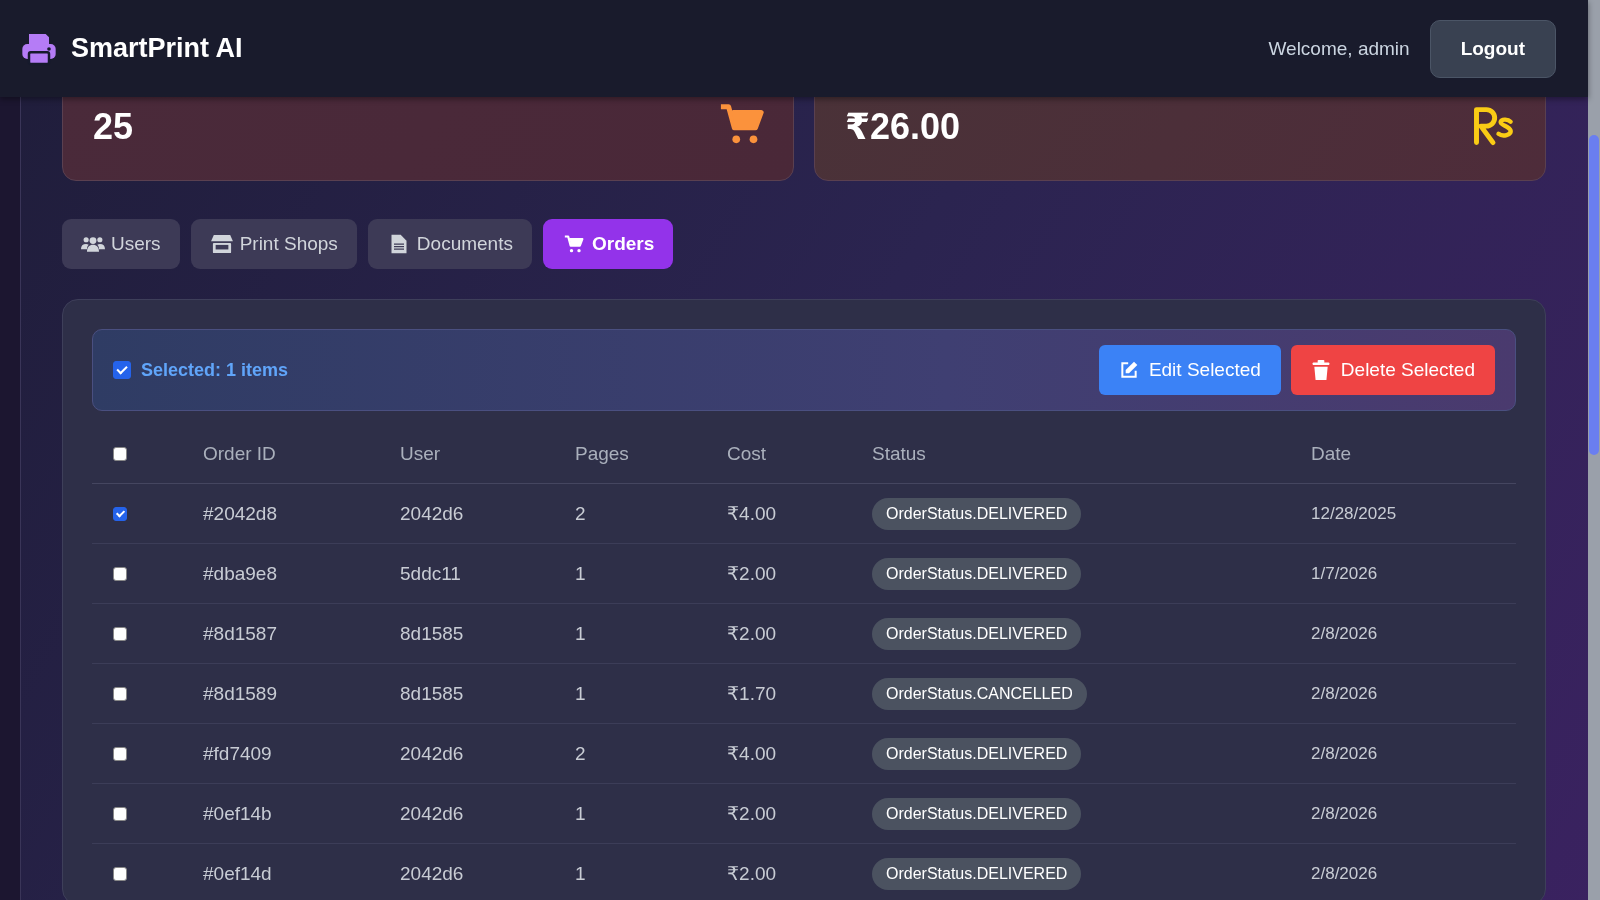 The width and height of the screenshot is (1600, 900). I want to click on order-id: #8d1587, so click(300, 633).